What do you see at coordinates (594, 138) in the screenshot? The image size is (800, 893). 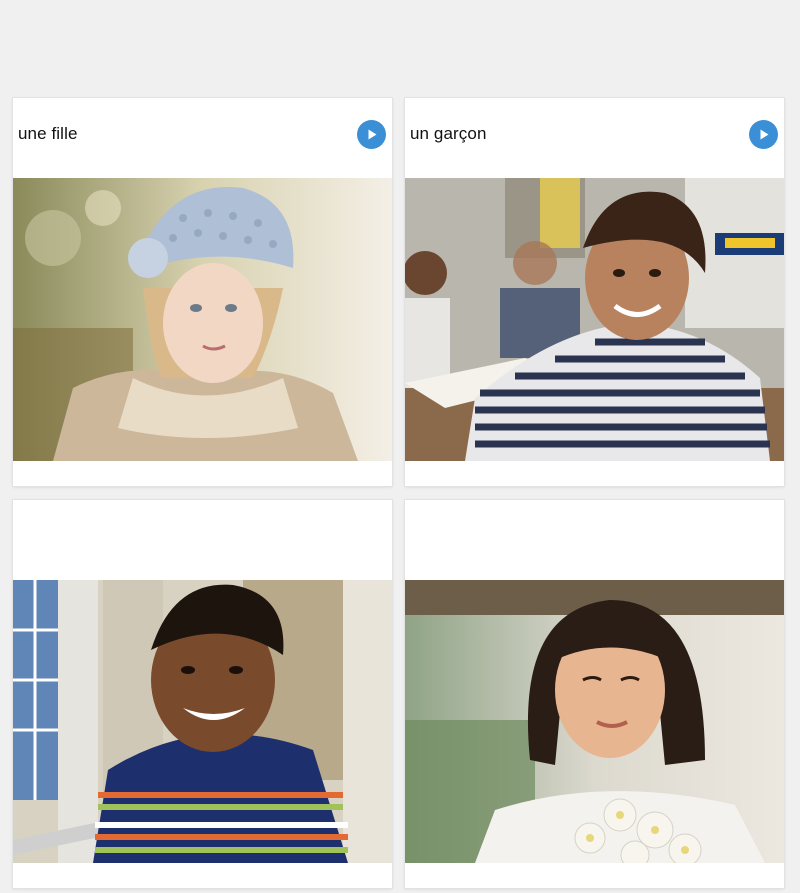 I see `card-header: un garçon` at bounding box center [594, 138].